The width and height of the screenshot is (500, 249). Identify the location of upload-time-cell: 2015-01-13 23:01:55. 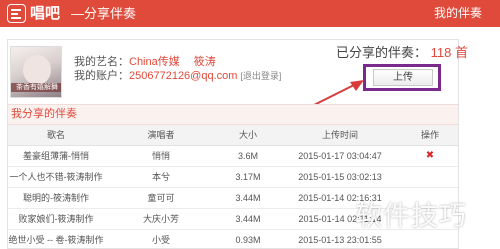
(340, 239).